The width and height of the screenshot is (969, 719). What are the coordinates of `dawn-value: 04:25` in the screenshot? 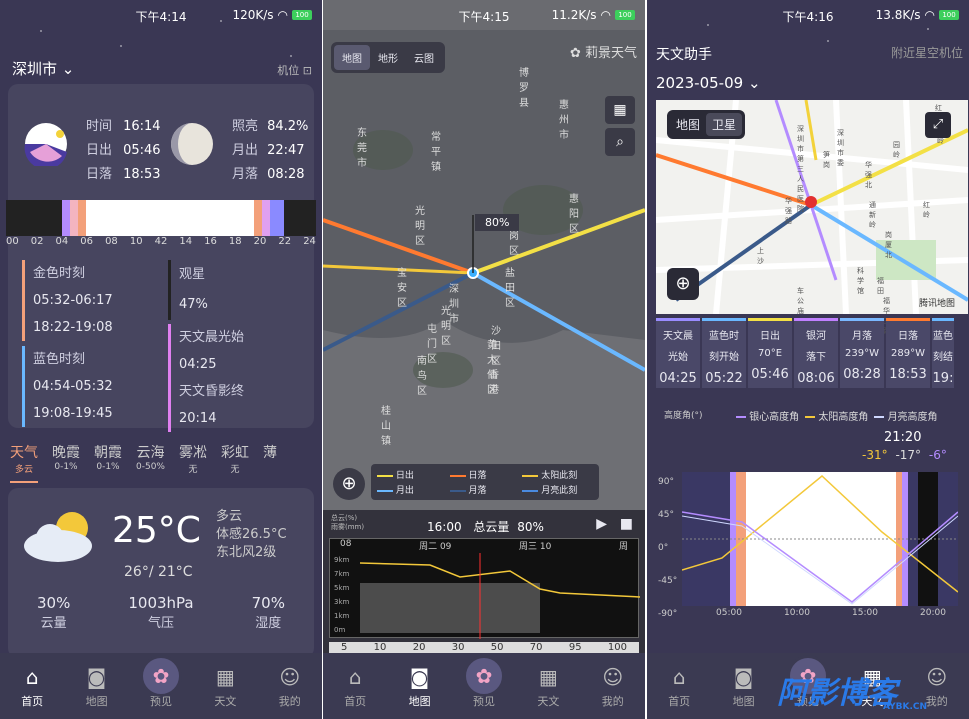 It's located at (198, 364).